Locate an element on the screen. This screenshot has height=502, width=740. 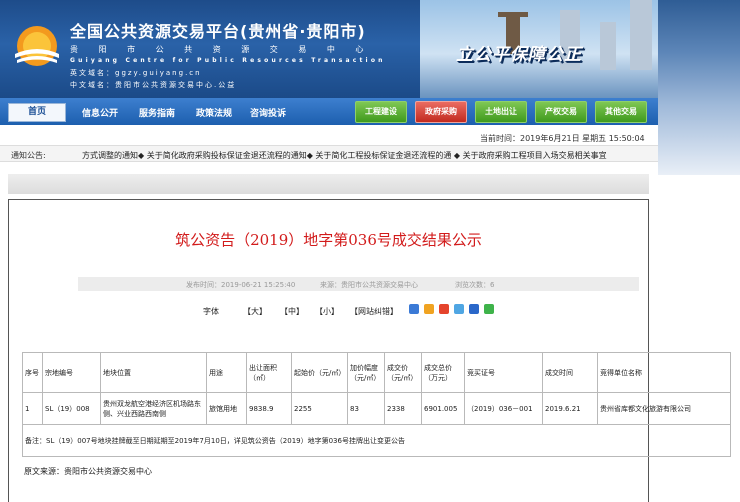
table-cell: （2019）036－001 is located at coordinates (503, 408).